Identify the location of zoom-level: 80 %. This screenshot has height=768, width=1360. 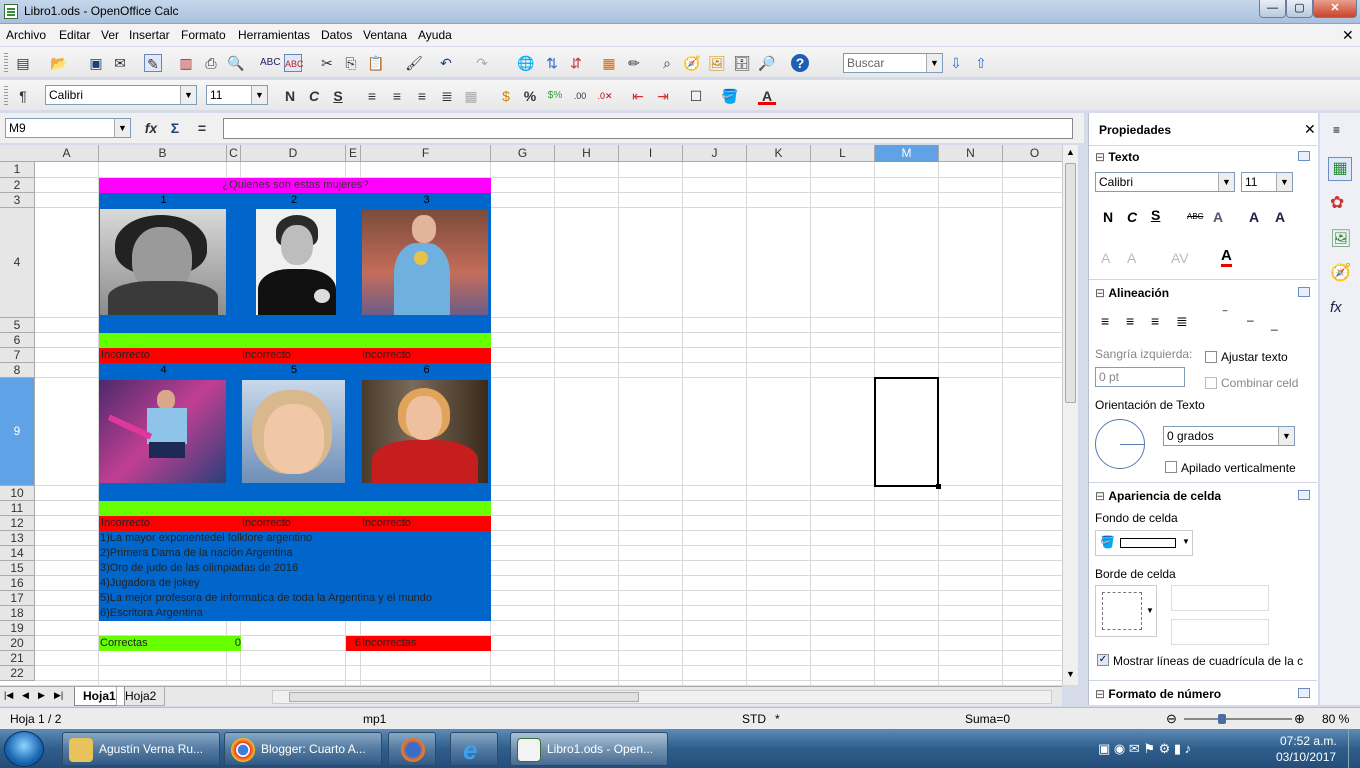
(1335, 719).